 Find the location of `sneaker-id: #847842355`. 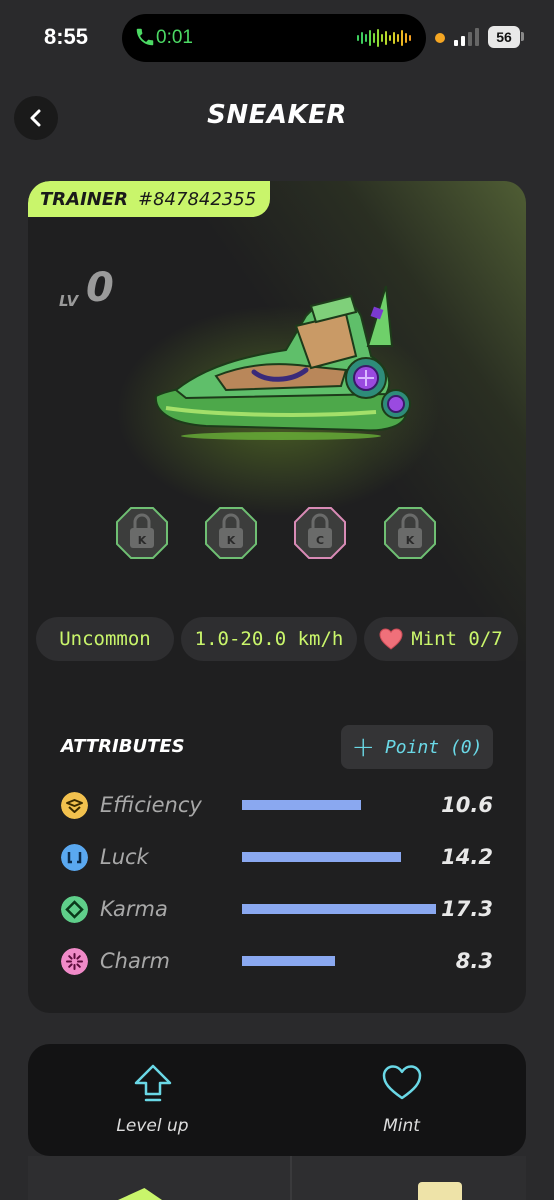

sneaker-id: #847842355 is located at coordinates (197, 199).